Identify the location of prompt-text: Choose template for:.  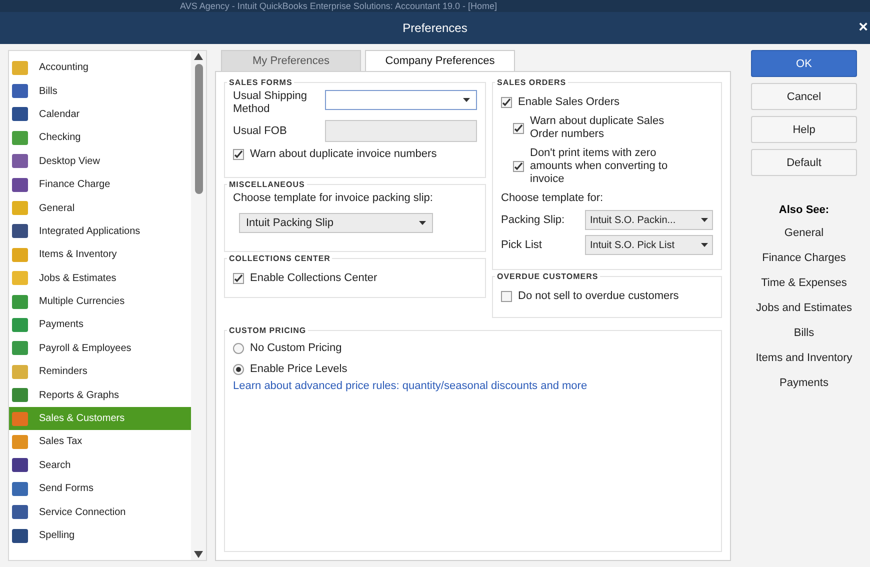
(552, 198).